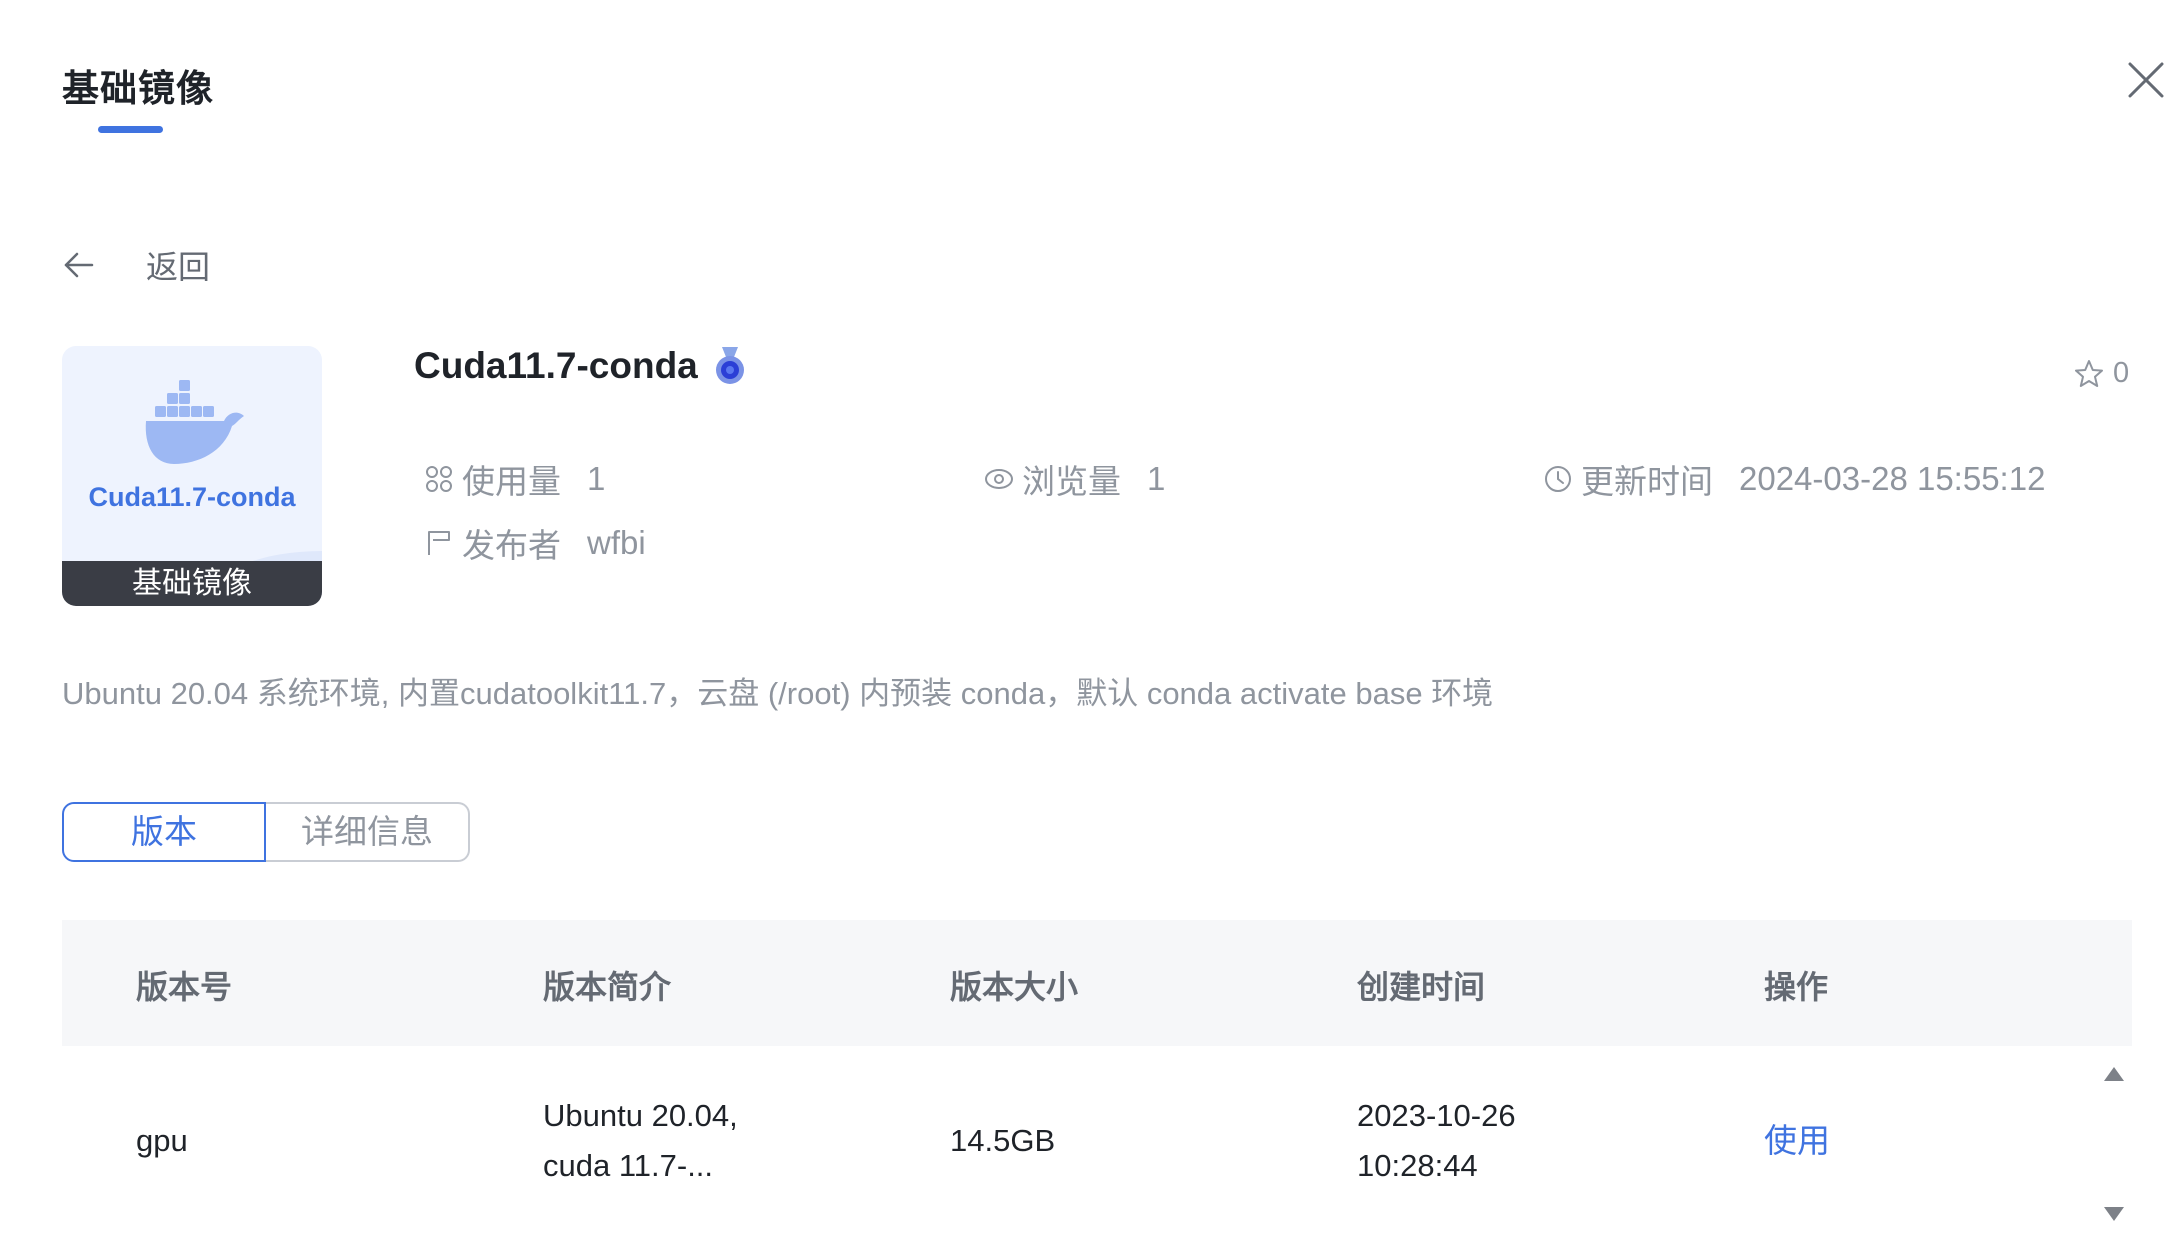  What do you see at coordinates (184, 987) in the screenshot?
I see `column-header-version: 版本号` at bounding box center [184, 987].